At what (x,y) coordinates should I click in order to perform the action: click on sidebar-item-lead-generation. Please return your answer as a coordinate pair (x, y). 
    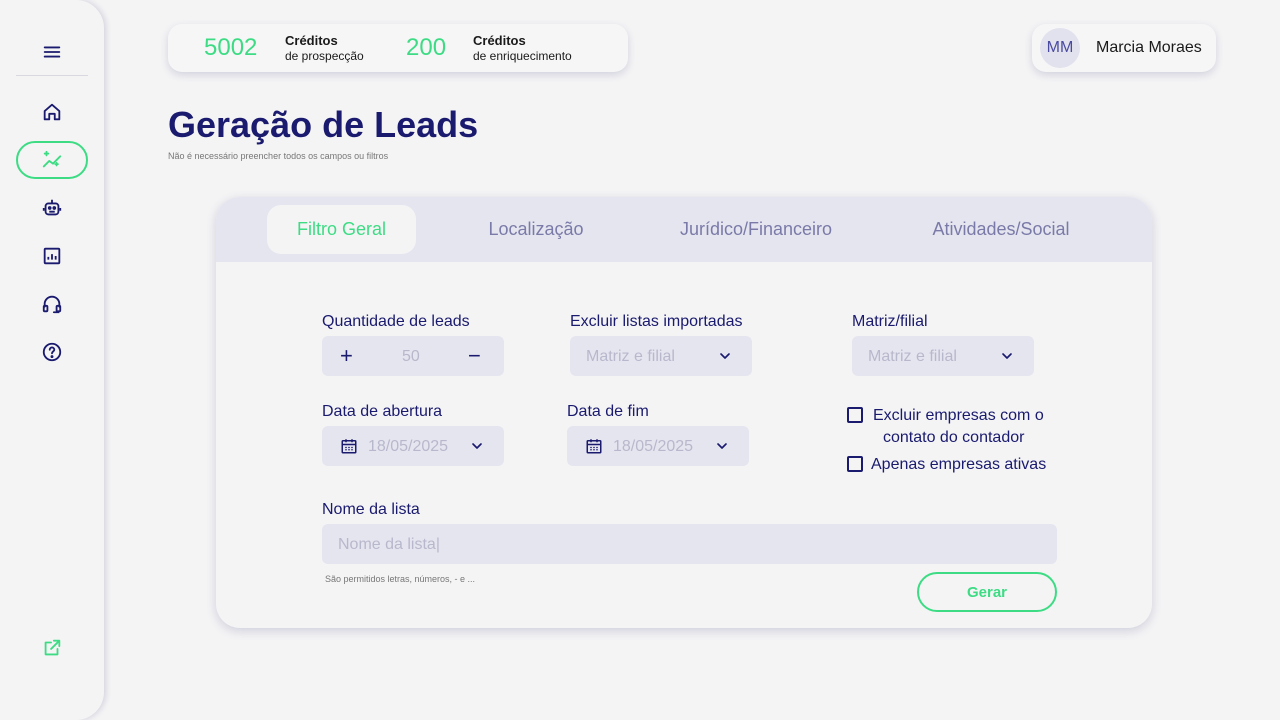
    Looking at the image, I should click on (52, 160).